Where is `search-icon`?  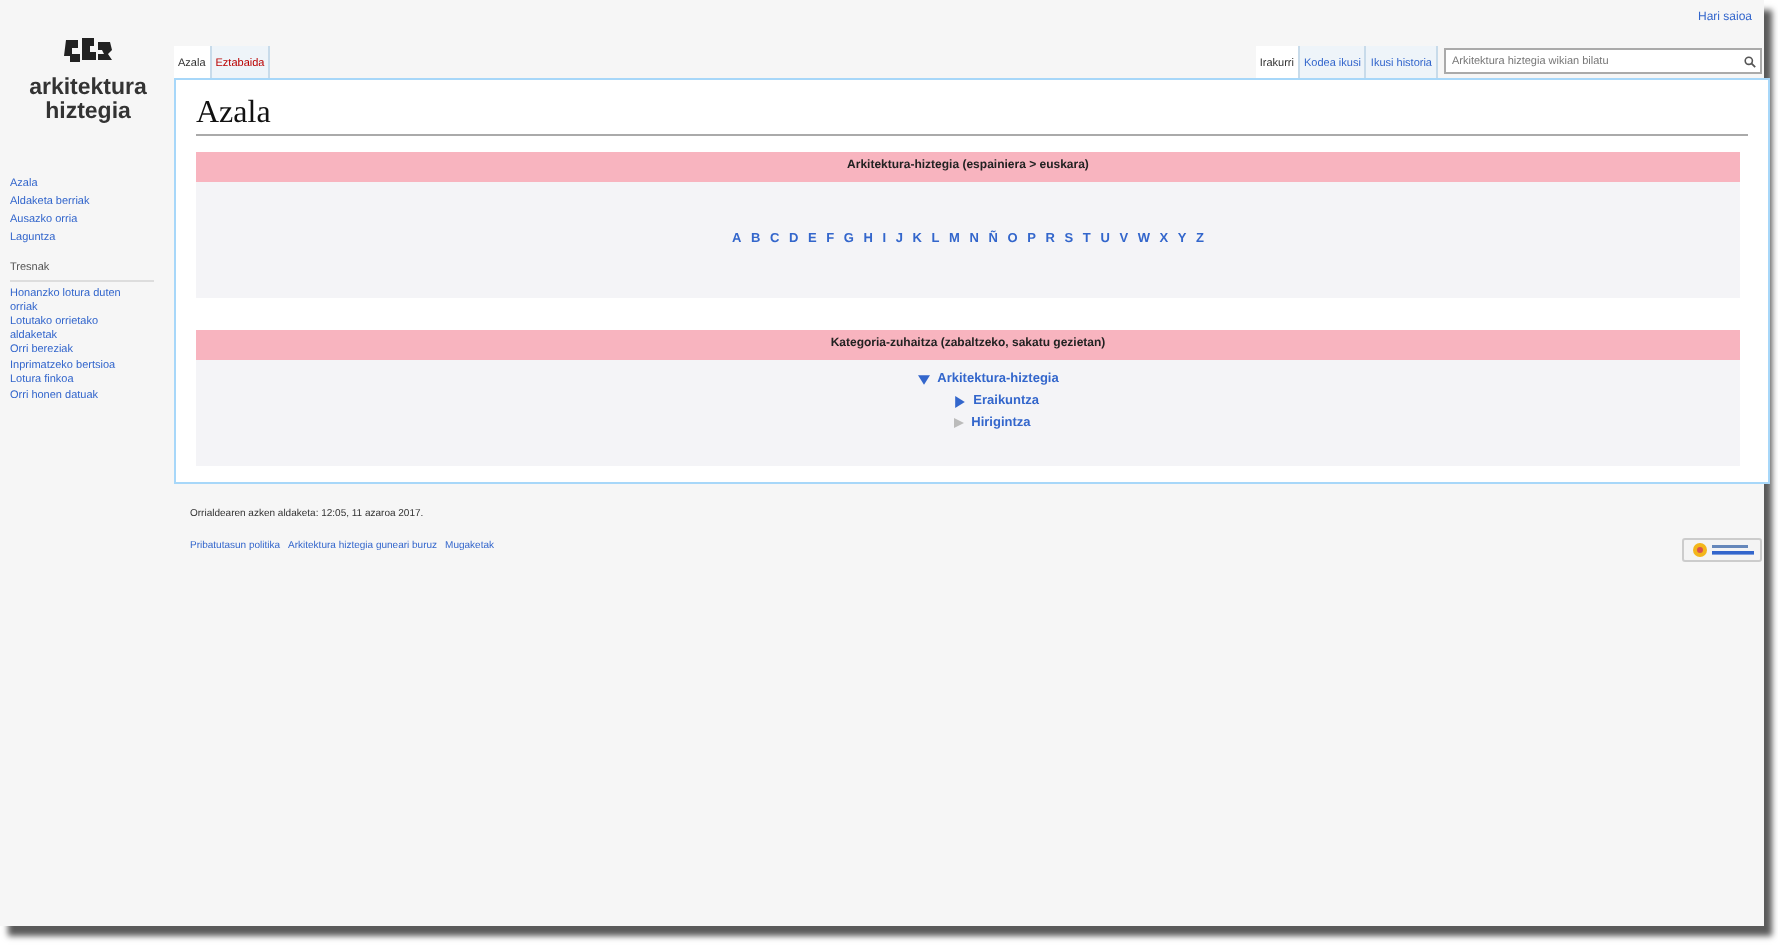 search-icon is located at coordinates (1750, 61).